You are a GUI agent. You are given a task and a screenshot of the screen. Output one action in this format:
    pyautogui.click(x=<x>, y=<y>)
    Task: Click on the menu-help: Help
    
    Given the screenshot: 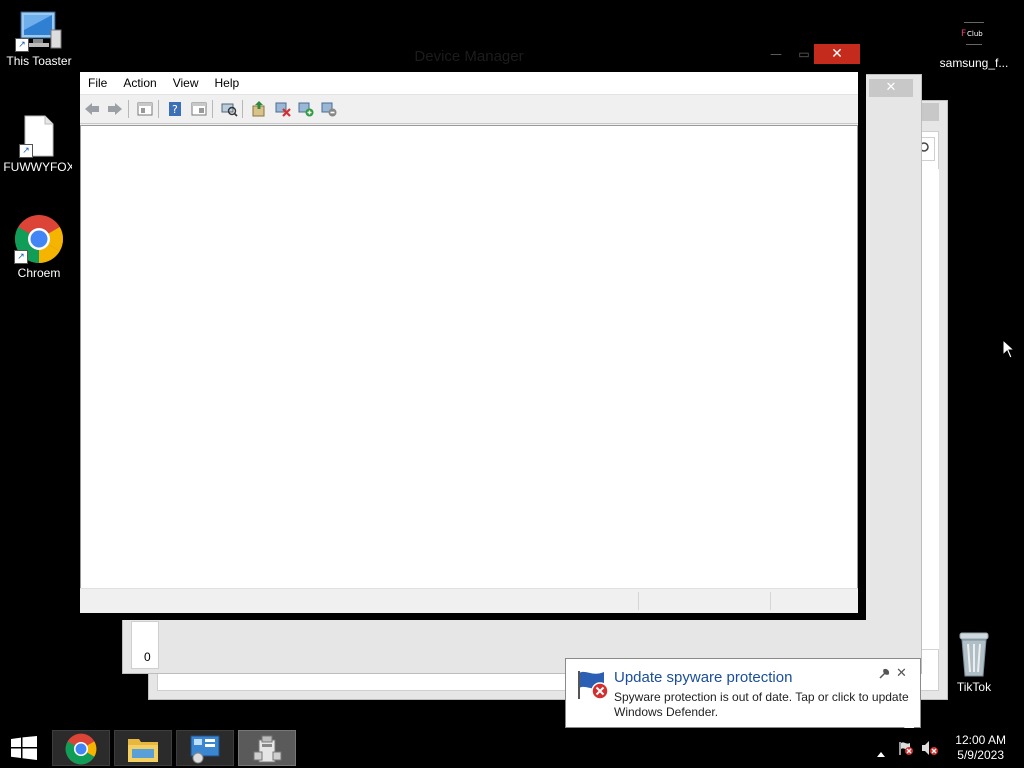 What is the action you would take?
    pyautogui.click(x=227, y=83)
    